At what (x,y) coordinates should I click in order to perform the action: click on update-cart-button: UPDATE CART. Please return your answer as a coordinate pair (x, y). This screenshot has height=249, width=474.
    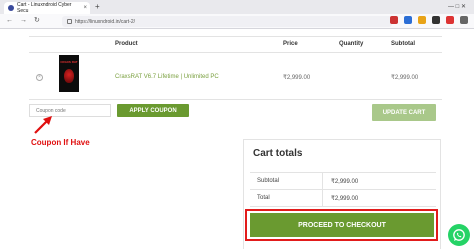
    Looking at the image, I should click on (404, 112).